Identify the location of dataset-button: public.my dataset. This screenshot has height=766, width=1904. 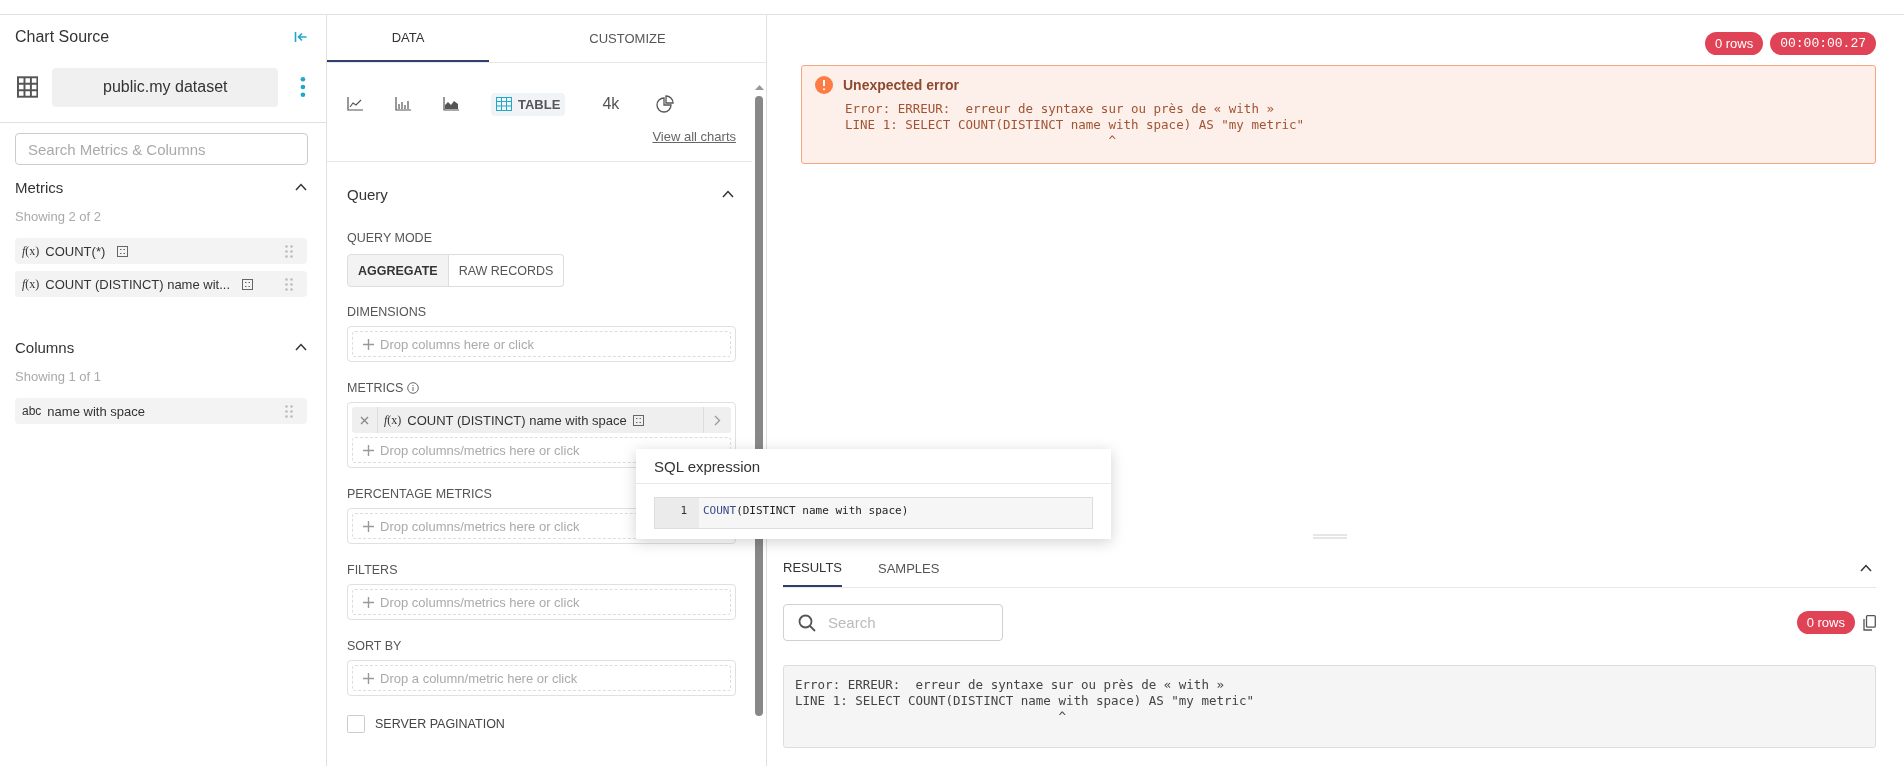
(165, 87).